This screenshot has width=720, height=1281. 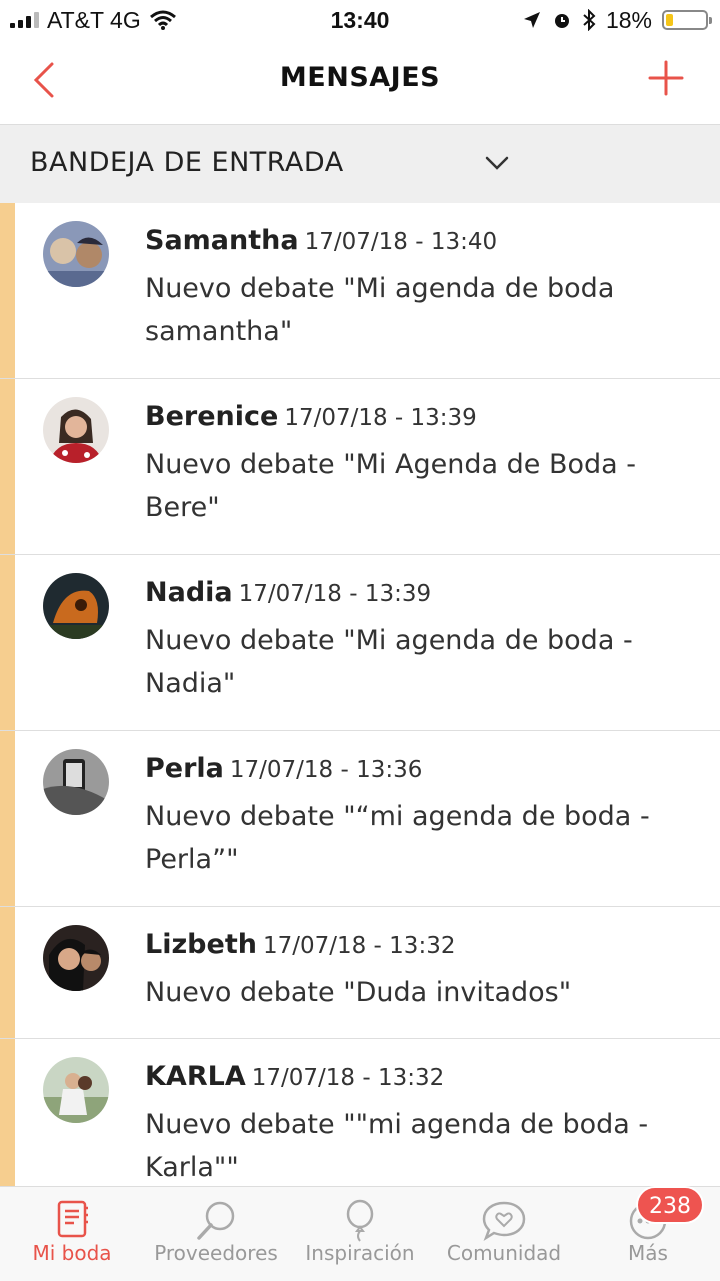 What do you see at coordinates (72, 1253) in the screenshot?
I see `tab-label: Mi boda` at bounding box center [72, 1253].